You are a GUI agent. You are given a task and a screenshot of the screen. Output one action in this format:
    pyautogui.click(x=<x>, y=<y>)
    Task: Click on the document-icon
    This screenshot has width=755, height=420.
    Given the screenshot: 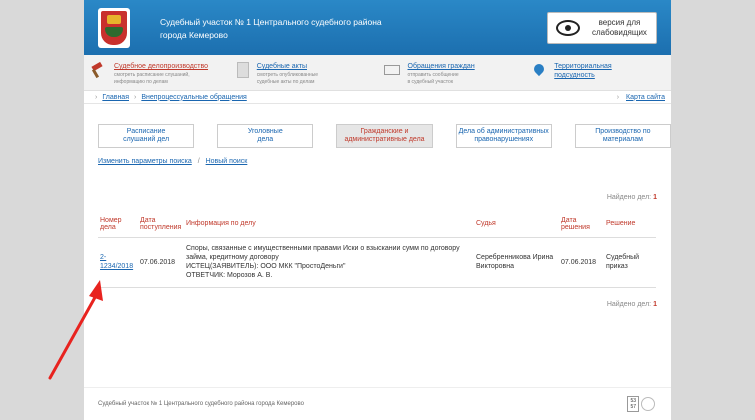 What is the action you would take?
    pyautogui.click(x=242, y=70)
    